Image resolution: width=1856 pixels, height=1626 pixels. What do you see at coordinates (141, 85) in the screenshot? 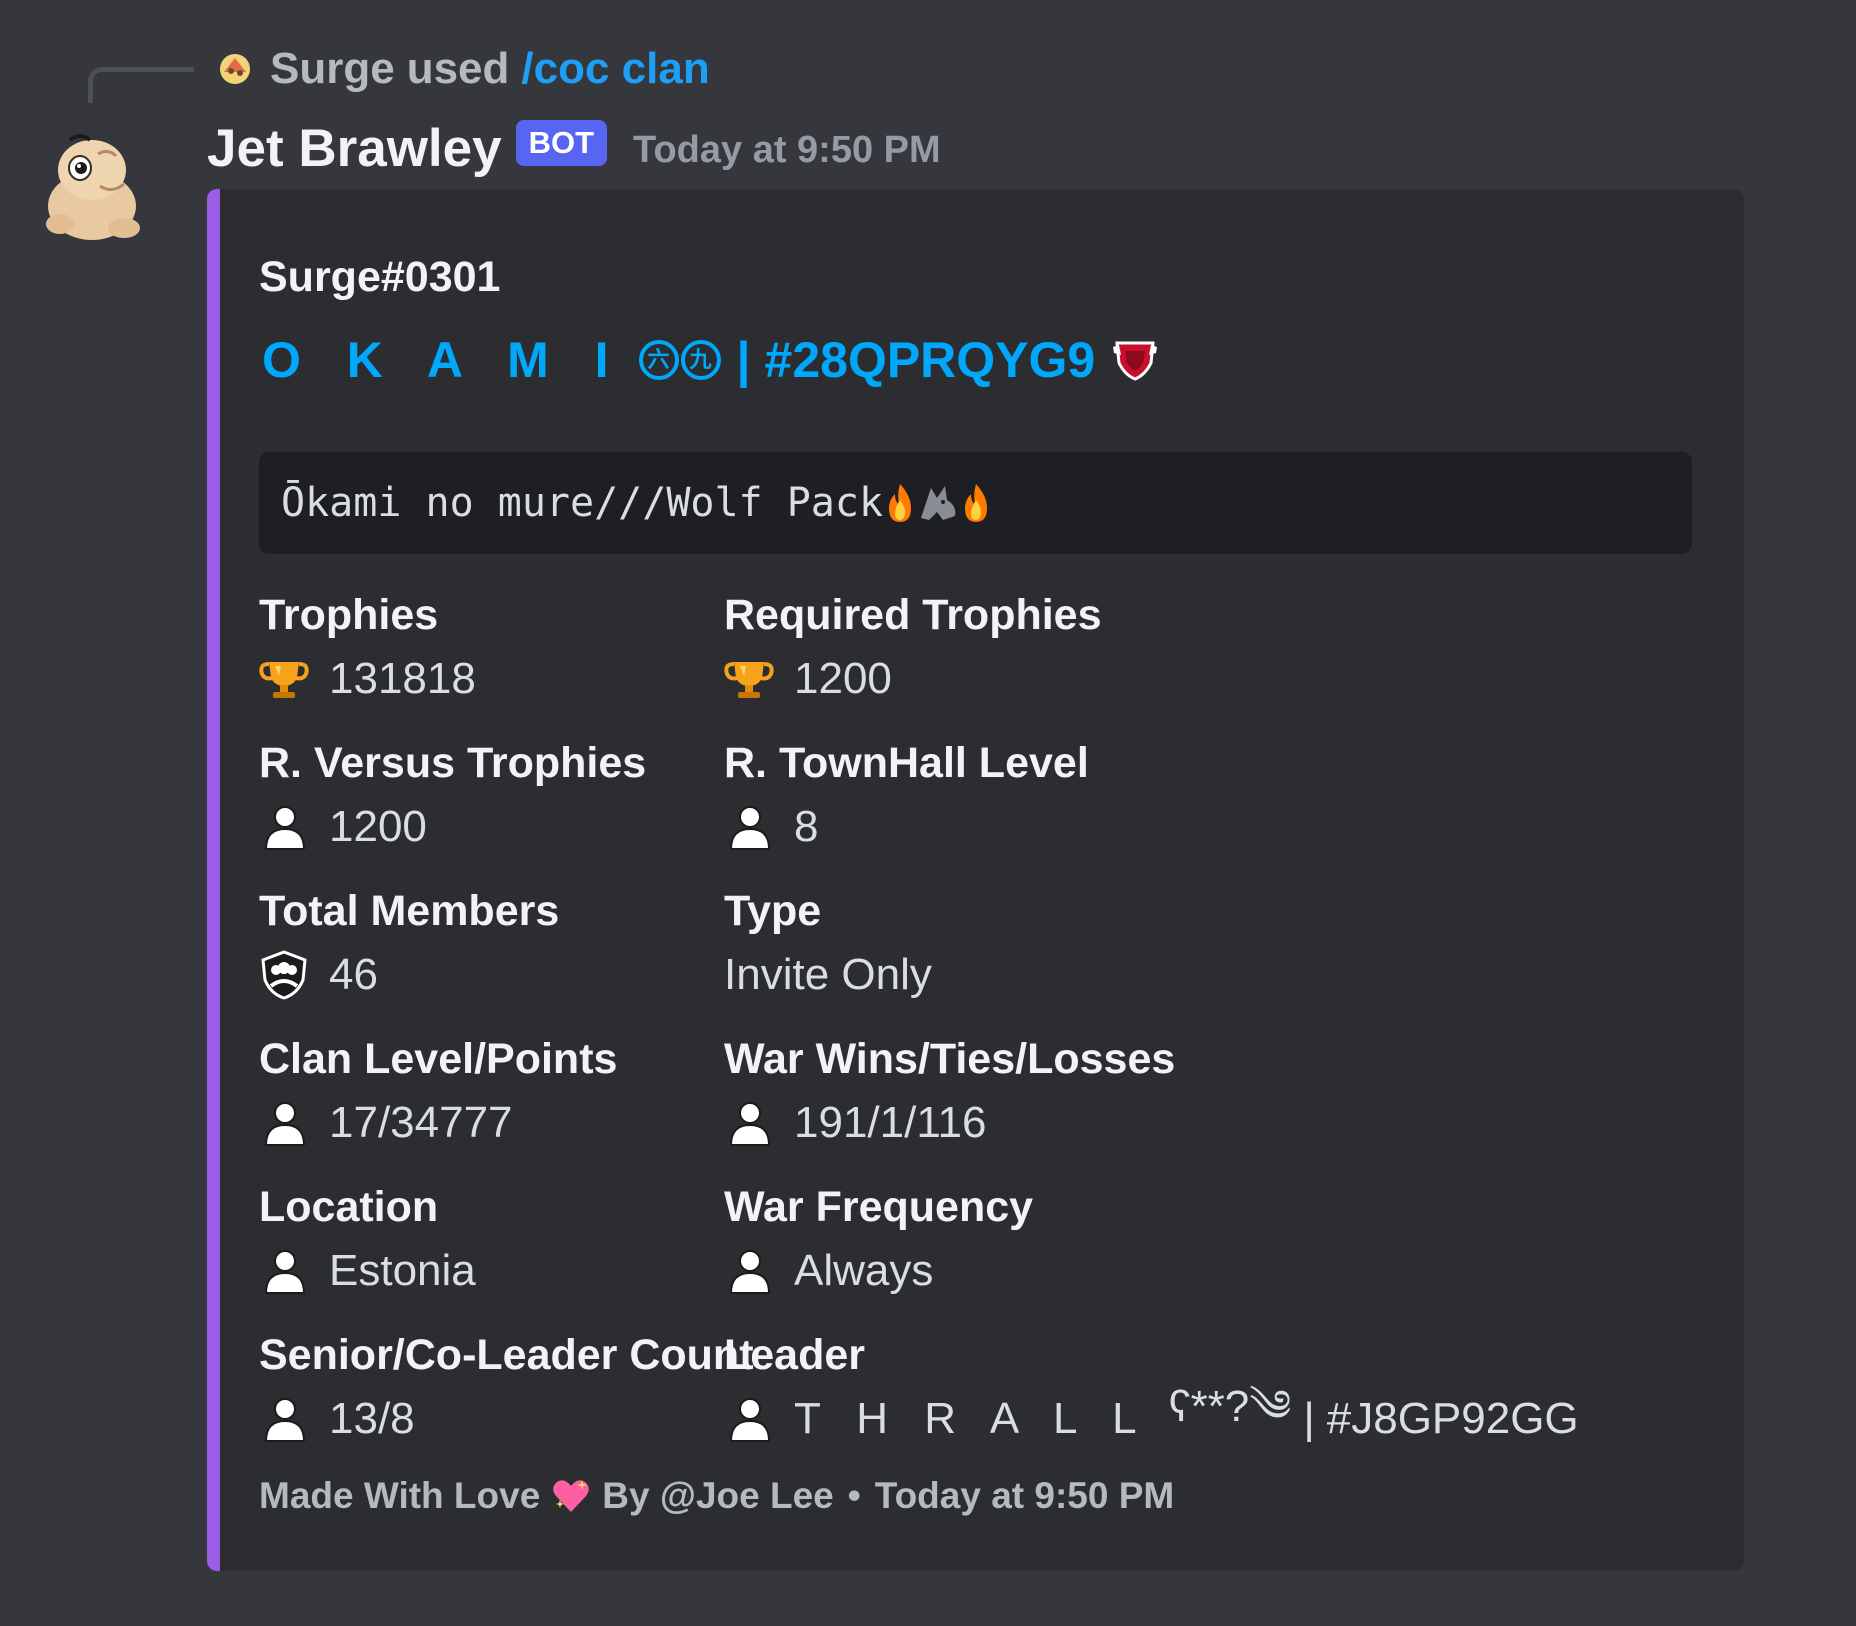
I see `reply-spine` at bounding box center [141, 85].